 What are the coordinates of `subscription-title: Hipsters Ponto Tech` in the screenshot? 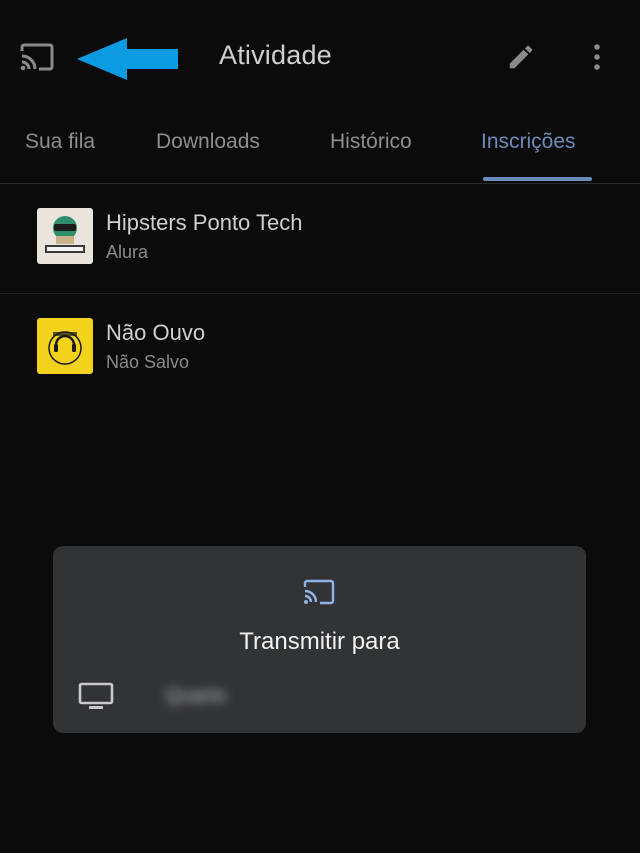 It's located at (204, 222).